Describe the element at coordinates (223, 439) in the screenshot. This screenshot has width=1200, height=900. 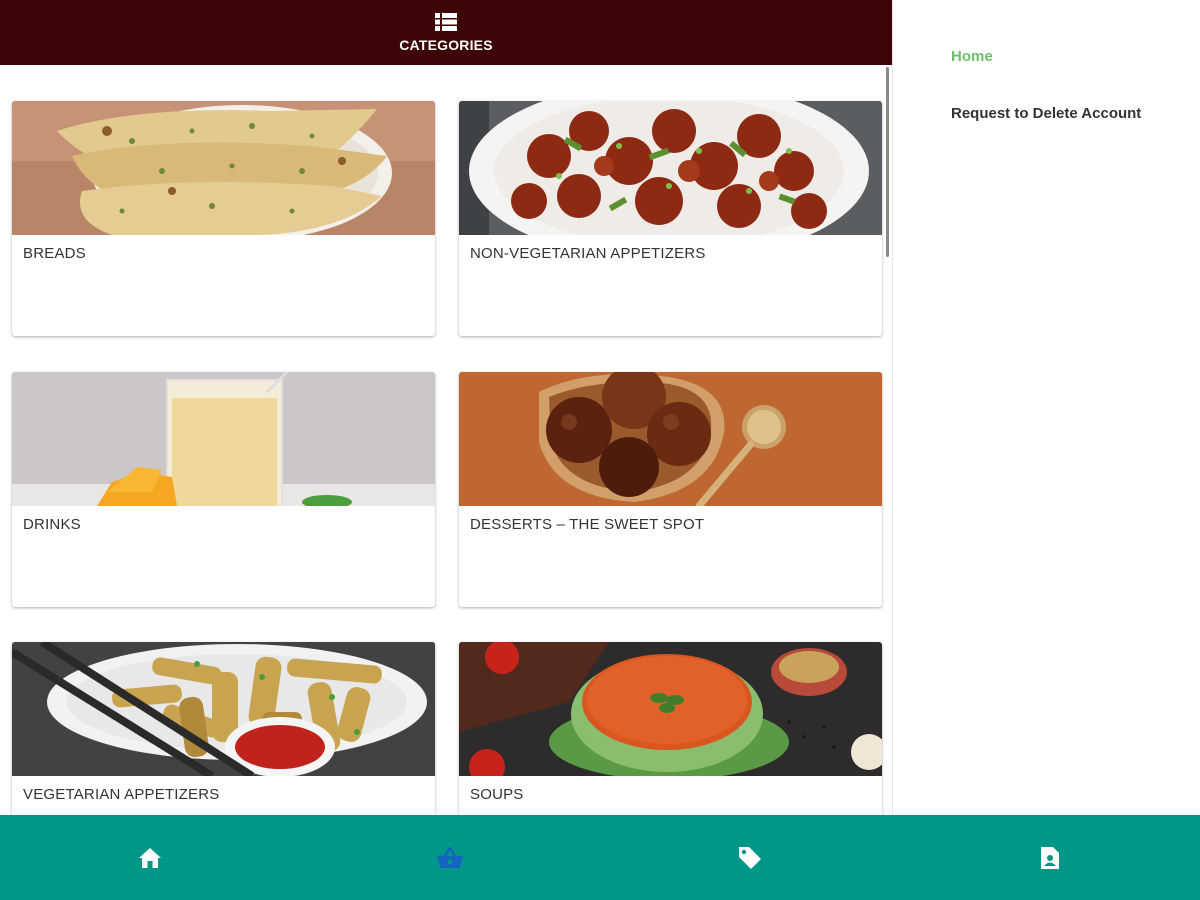
I see `drinks-image` at that location.